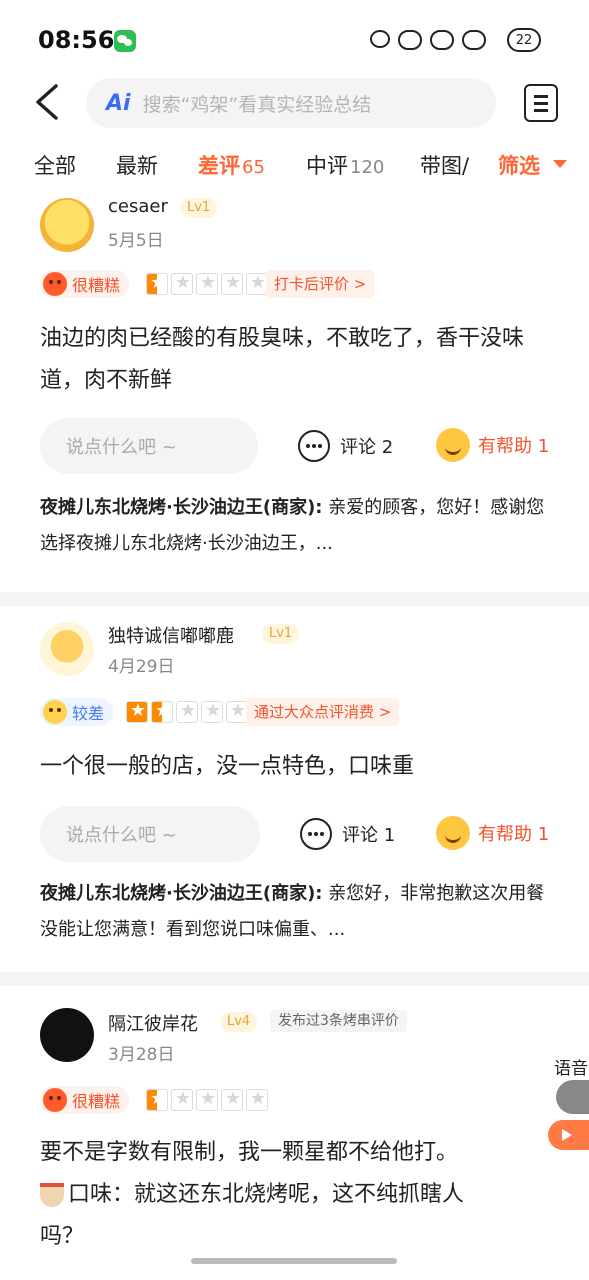 This screenshot has height=1280, width=589. Describe the element at coordinates (519, 166) in the screenshot. I see `filter-label: 筛选` at that location.